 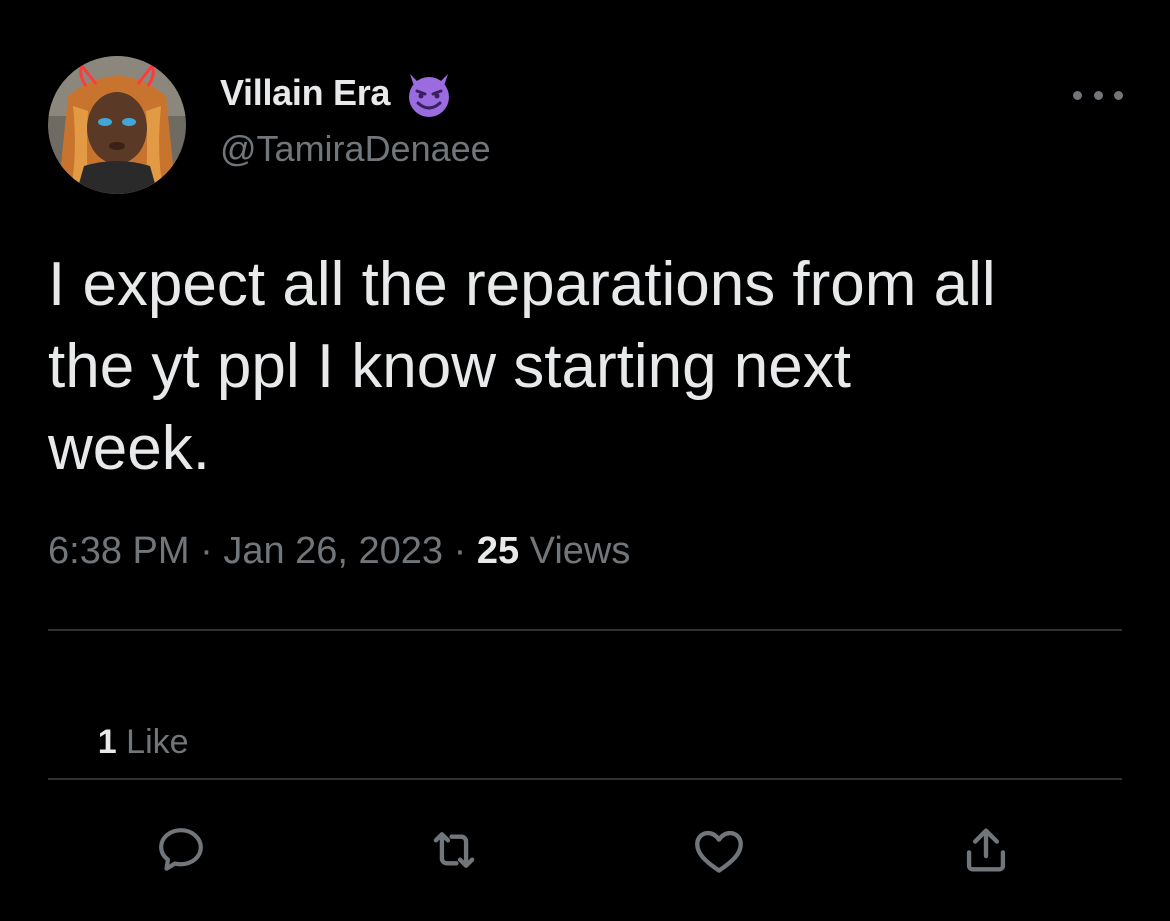 I want to click on author-name-row: Villain Era, so click(x=338, y=93).